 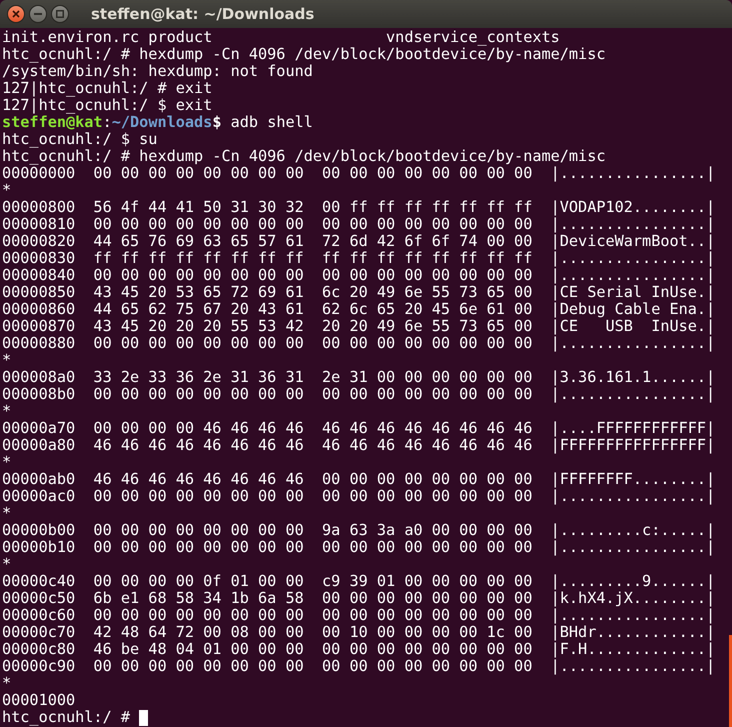 What do you see at coordinates (359, 428) in the screenshot?
I see `terminal-line: 00000a70 00 00 00 00 46 46 46 46 46 46 46 46 46 46 46 46 |....FFFFFFFFFFFF|` at bounding box center [359, 428].